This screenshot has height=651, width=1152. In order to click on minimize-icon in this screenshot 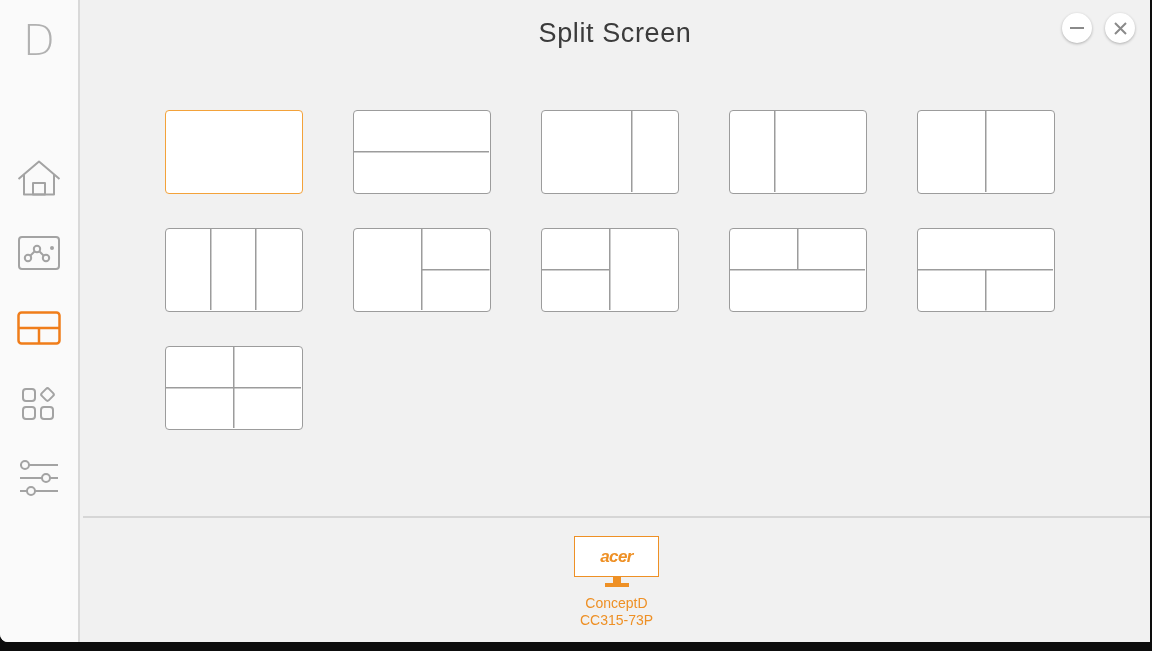, I will do `click(1077, 28)`.